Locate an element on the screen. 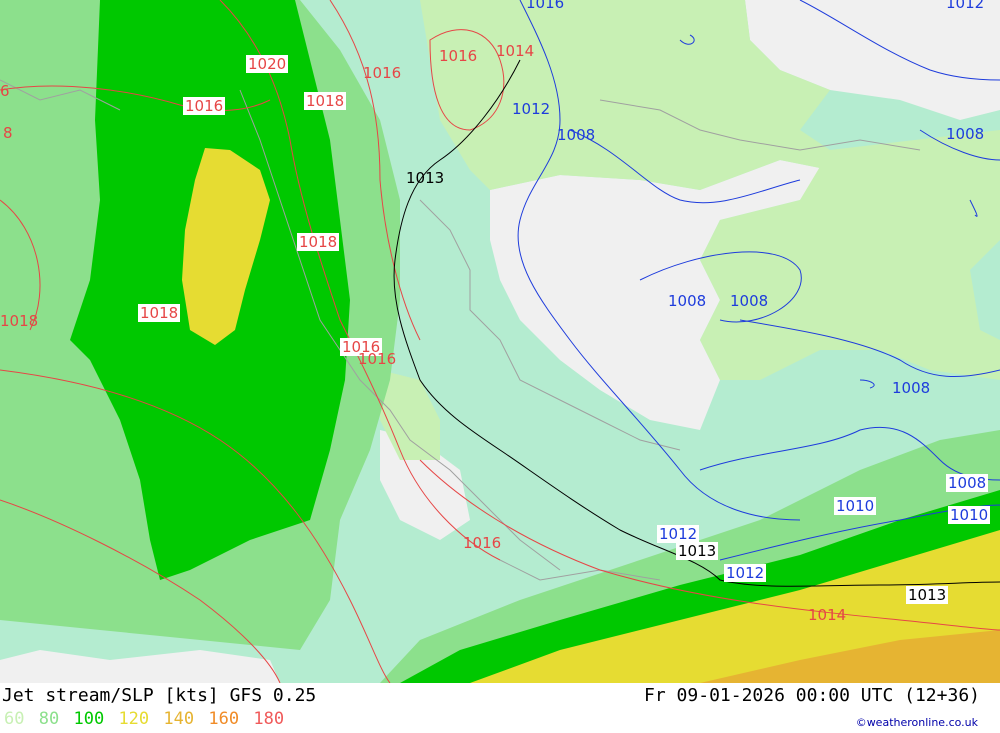 The image size is (1000, 733). legend-item-120: 120 is located at coordinates (134, 719).